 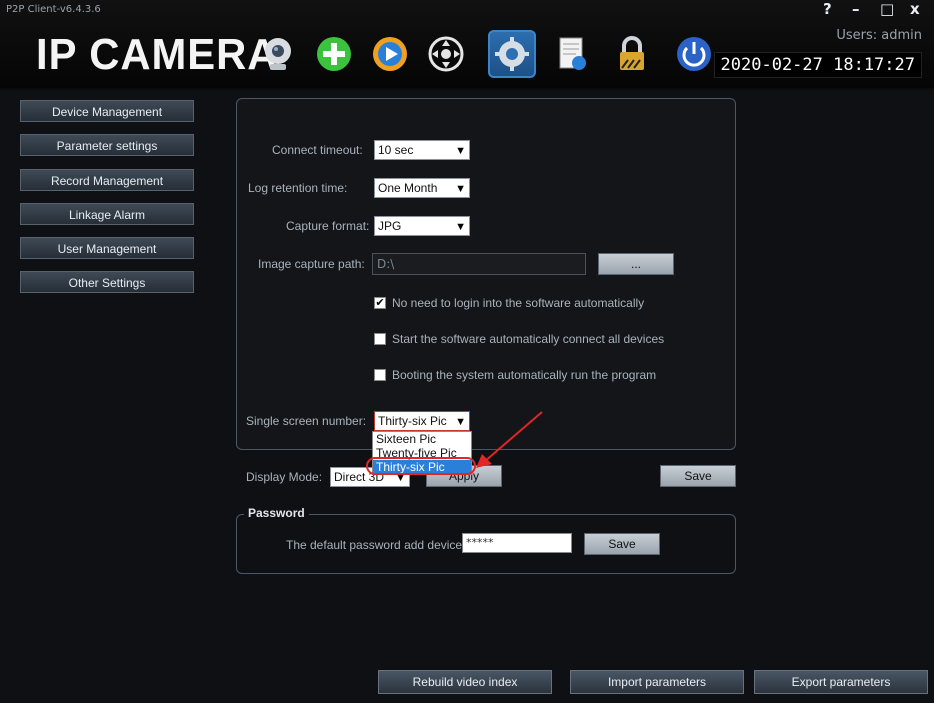 What do you see at coordinates (107, 145) in the screenshot?
I see `sidebar-item-parameter-settings: Parameter settings` at bounding box center [107, 145].